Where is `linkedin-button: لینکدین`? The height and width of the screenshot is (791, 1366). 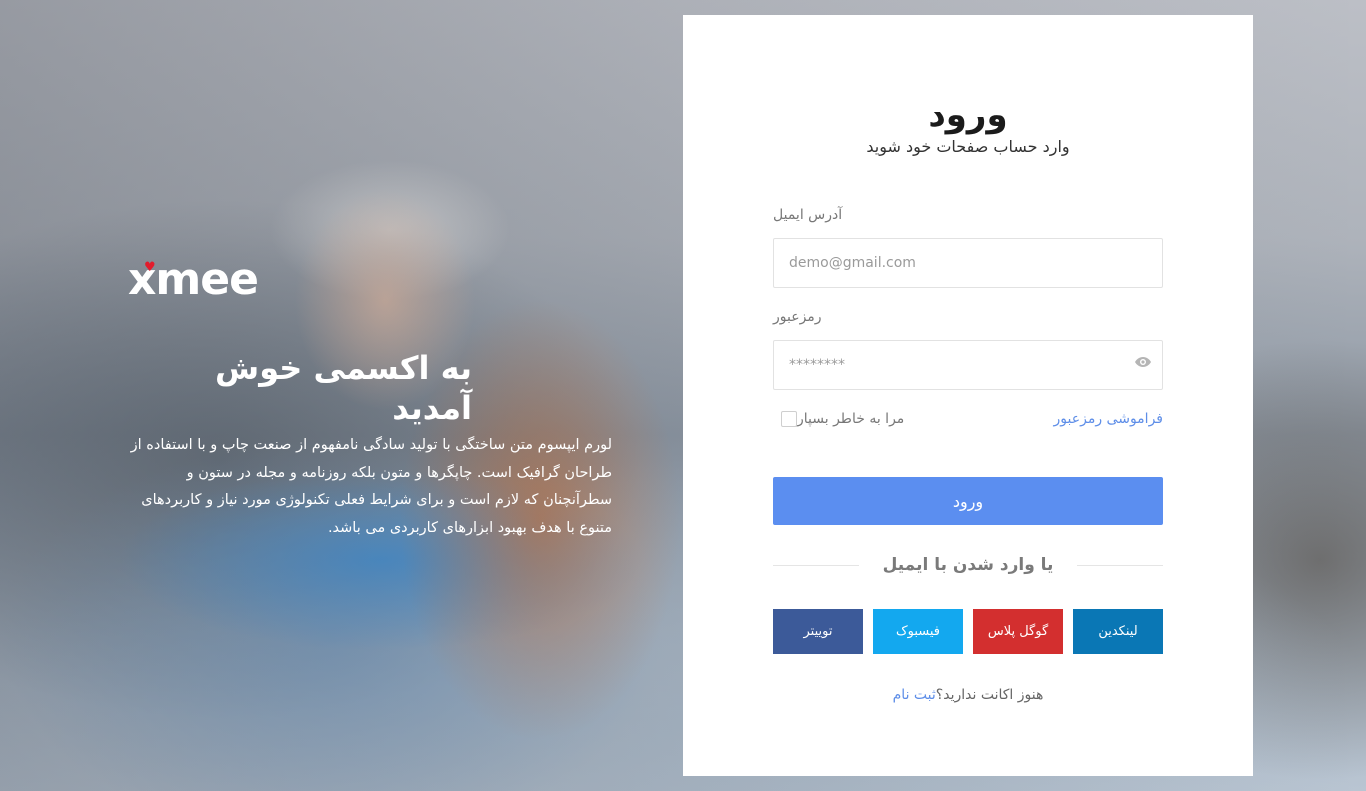 linkedin-button: لینکدین is located at coordinates (1118, 631).